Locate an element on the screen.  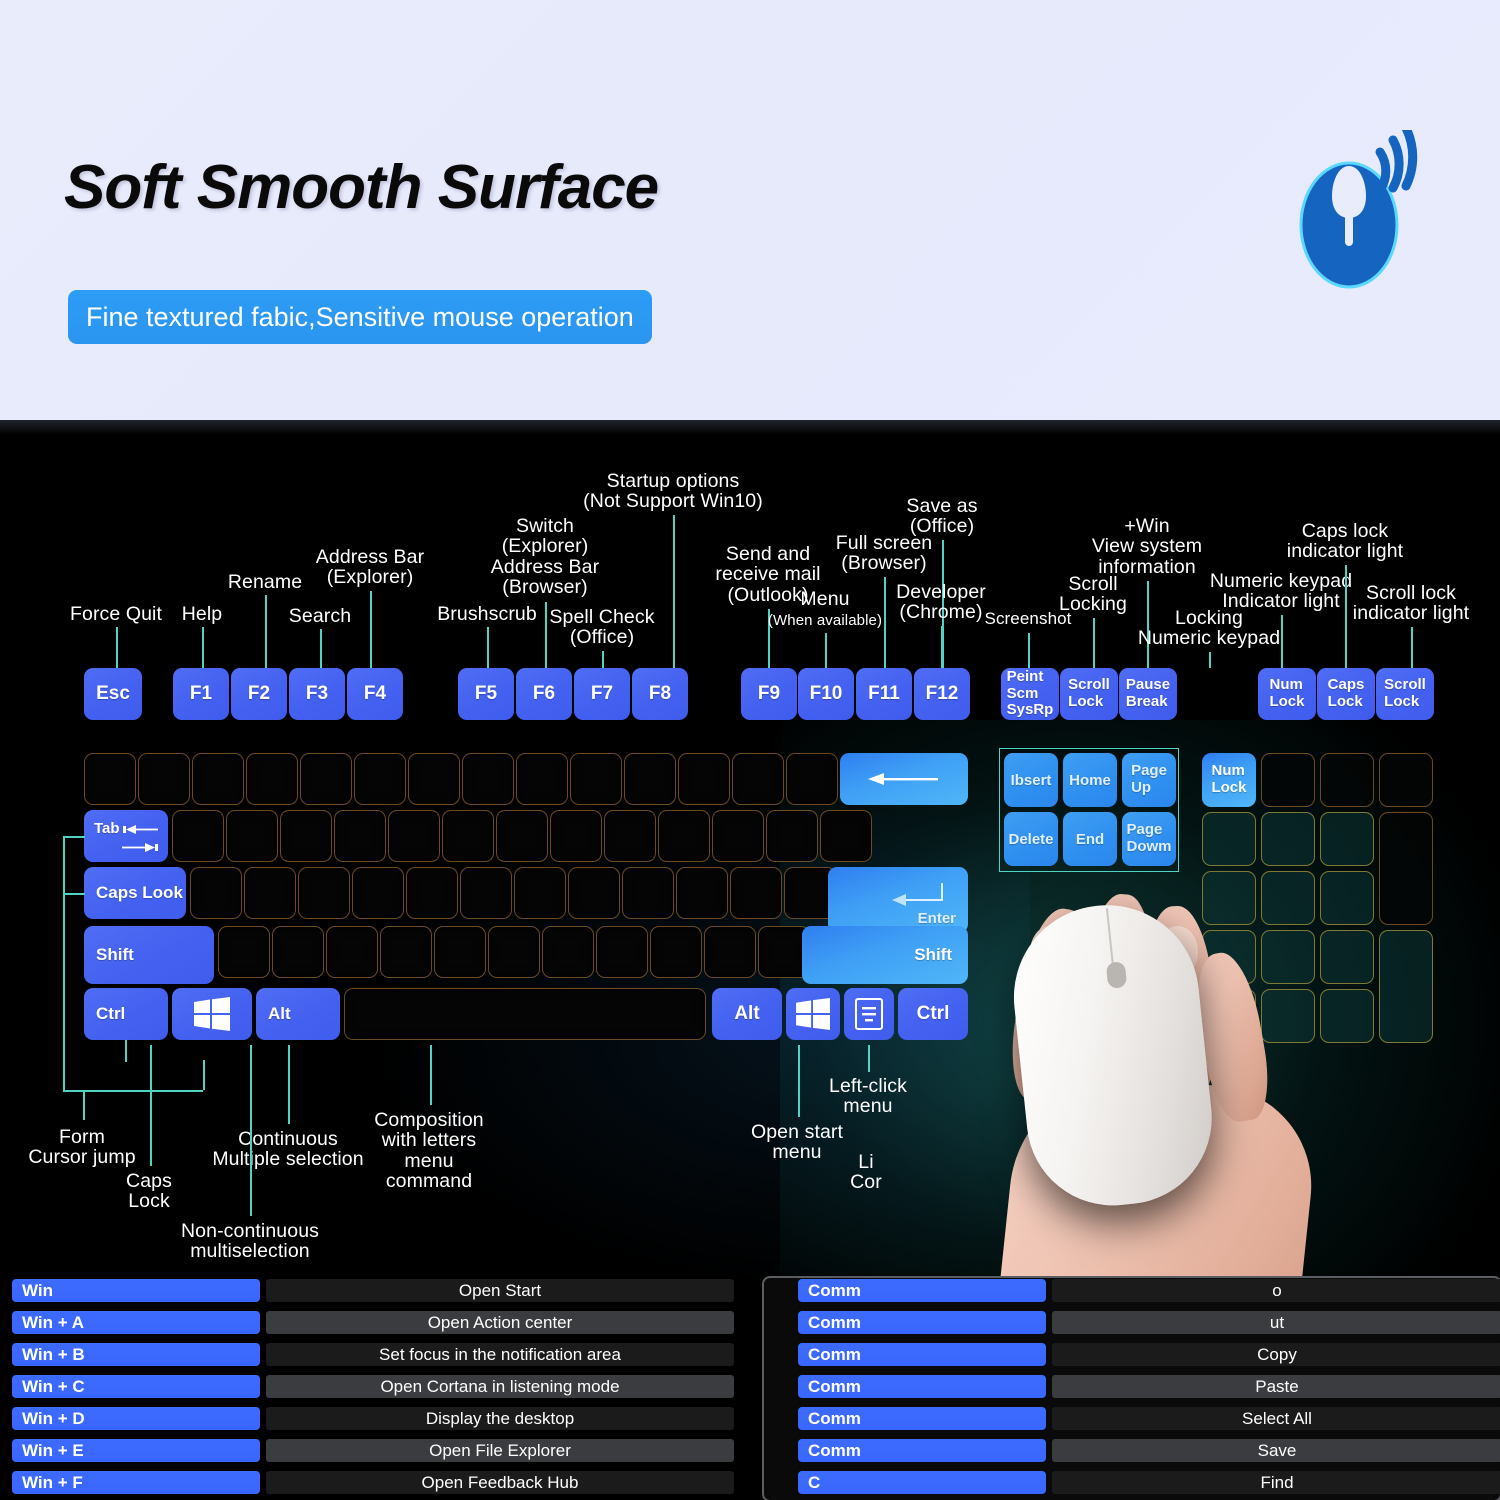
mouse-scroll-wheel is located at coordinates (1116, 975).